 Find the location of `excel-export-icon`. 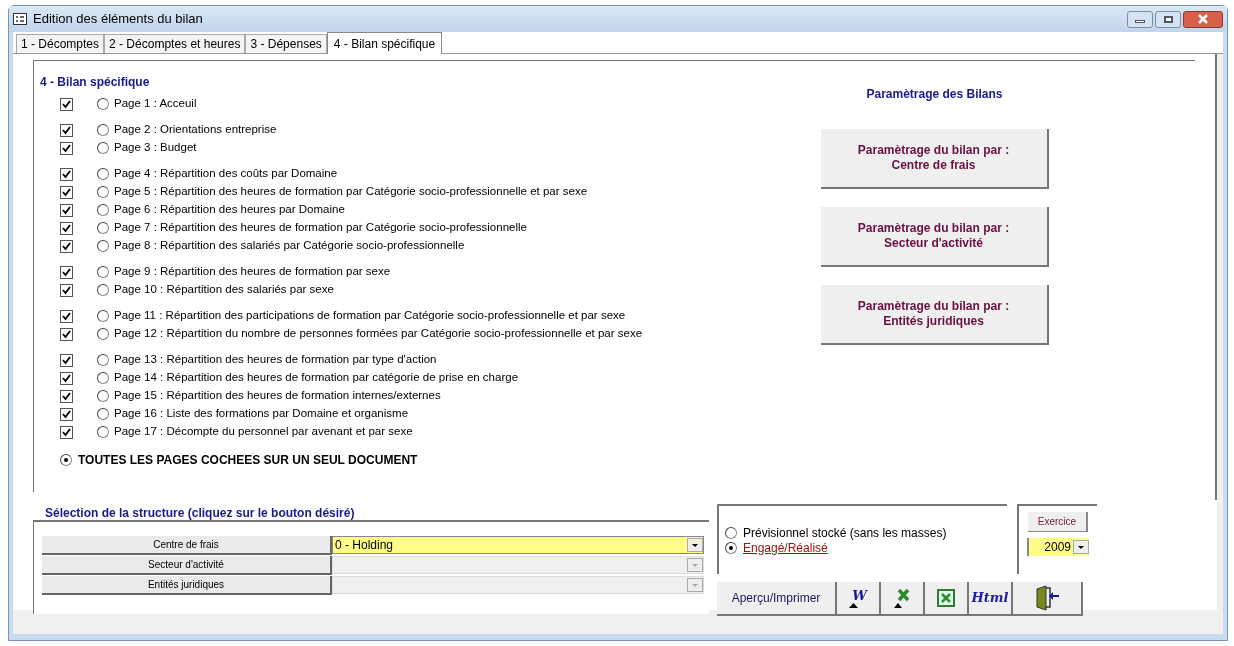

excel-export-icon is located at coordinates (902, 598).